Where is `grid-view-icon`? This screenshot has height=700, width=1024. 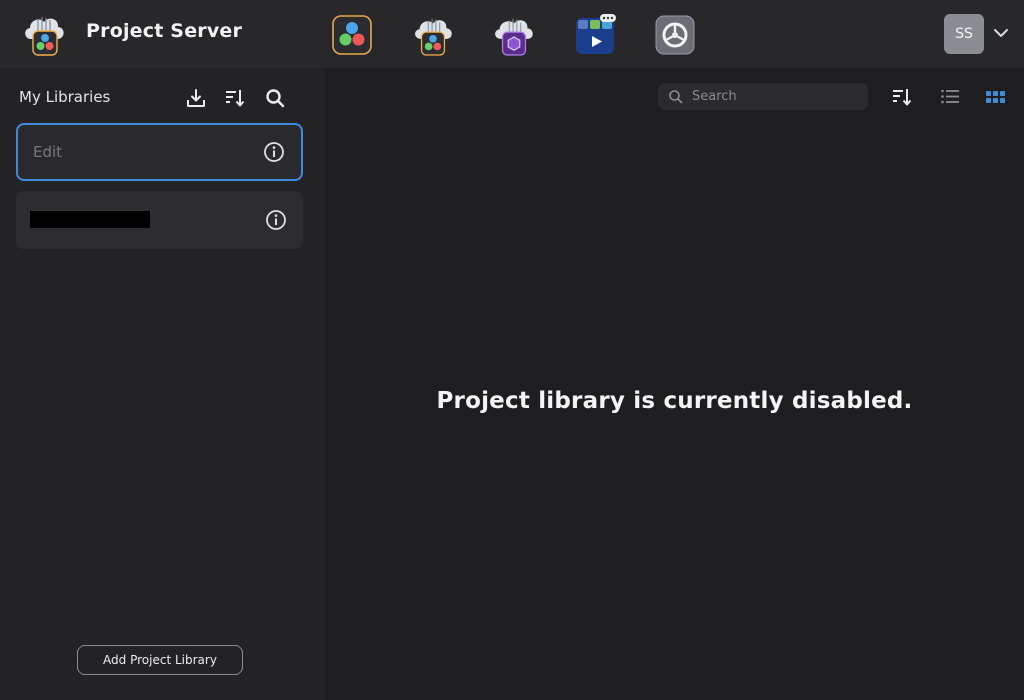
grid-view-icon is located at coordinates (996, 97).